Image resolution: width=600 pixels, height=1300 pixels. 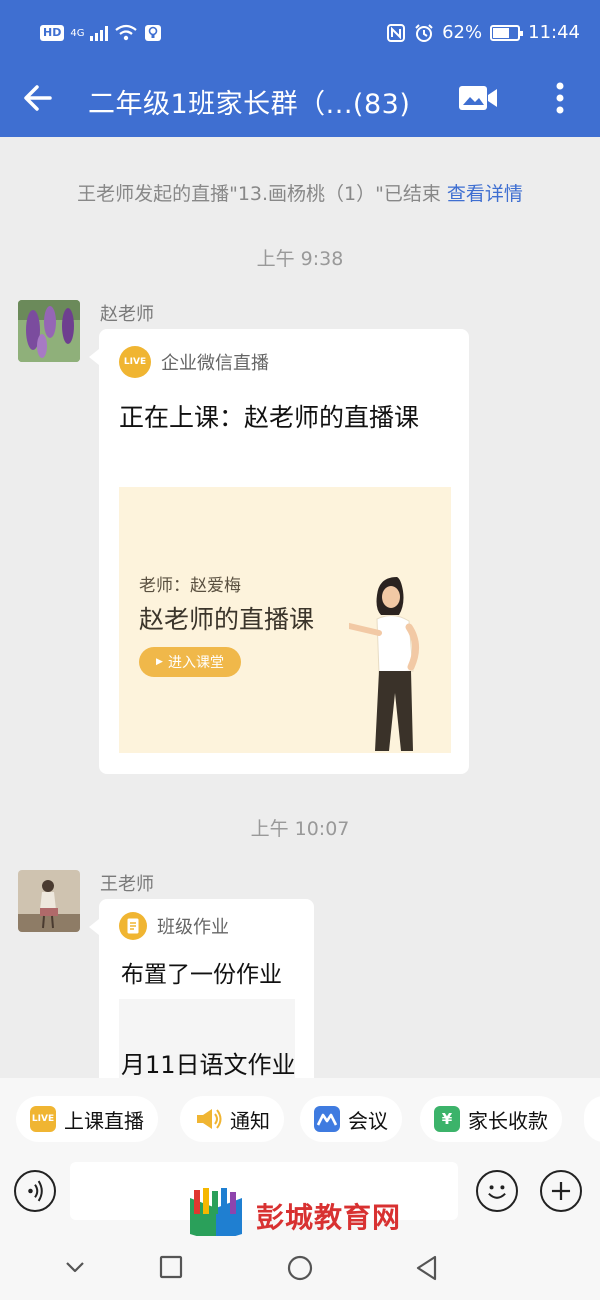 I want to click on enter-classroom-button: ▶ 进入课堂, so click(x=190, y=662).